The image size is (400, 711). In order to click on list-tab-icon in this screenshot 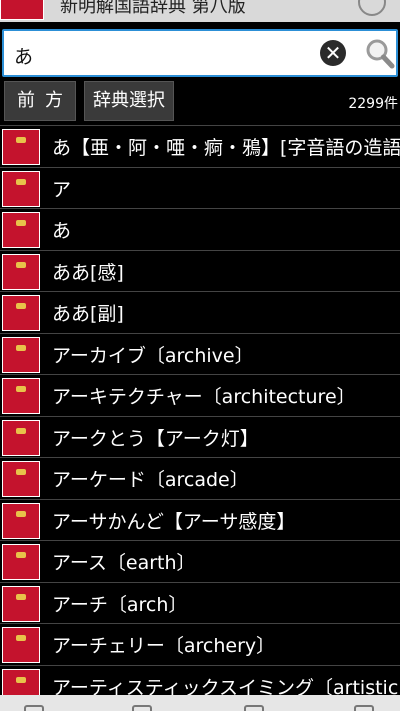, I will do `click(142, 708)`.